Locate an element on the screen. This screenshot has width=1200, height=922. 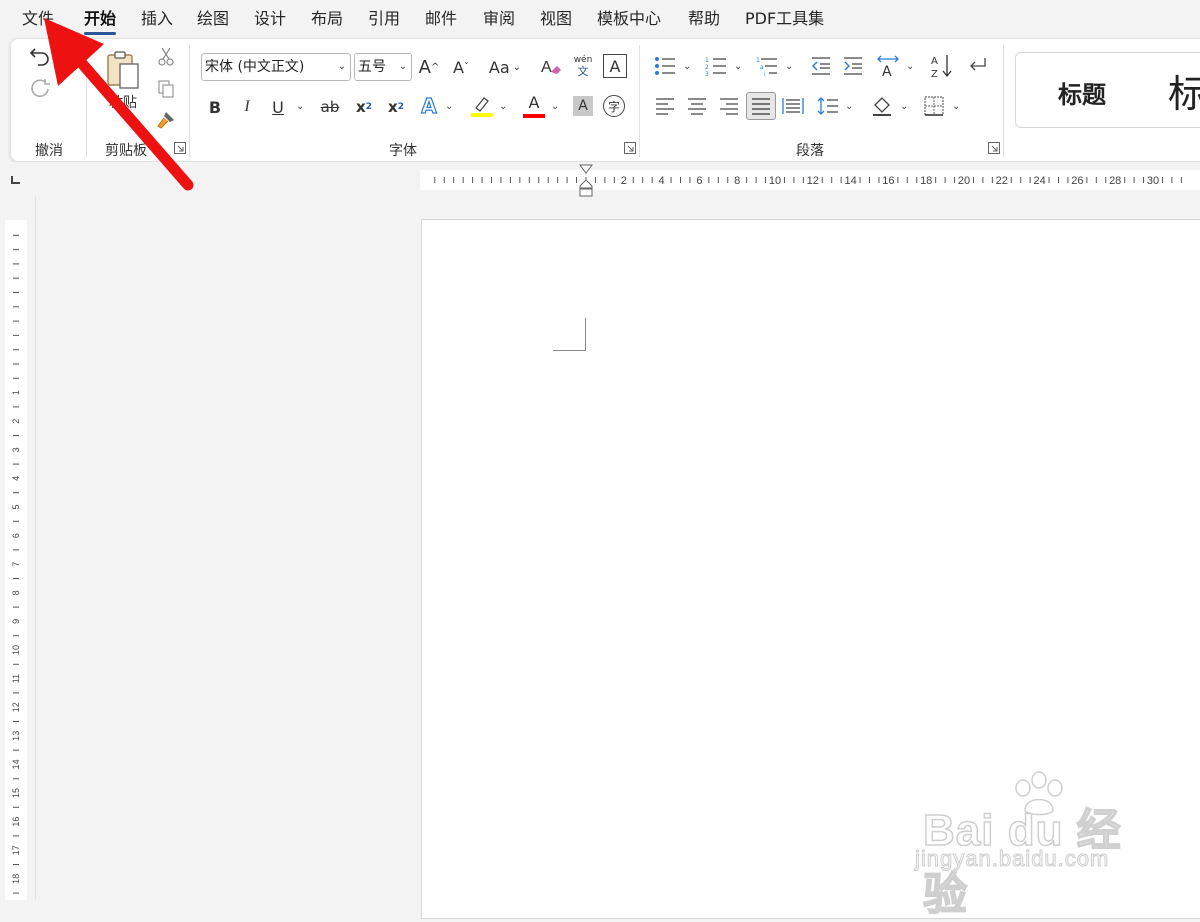
menu-item-7: 邮件 is located at coordinates (441, 19).